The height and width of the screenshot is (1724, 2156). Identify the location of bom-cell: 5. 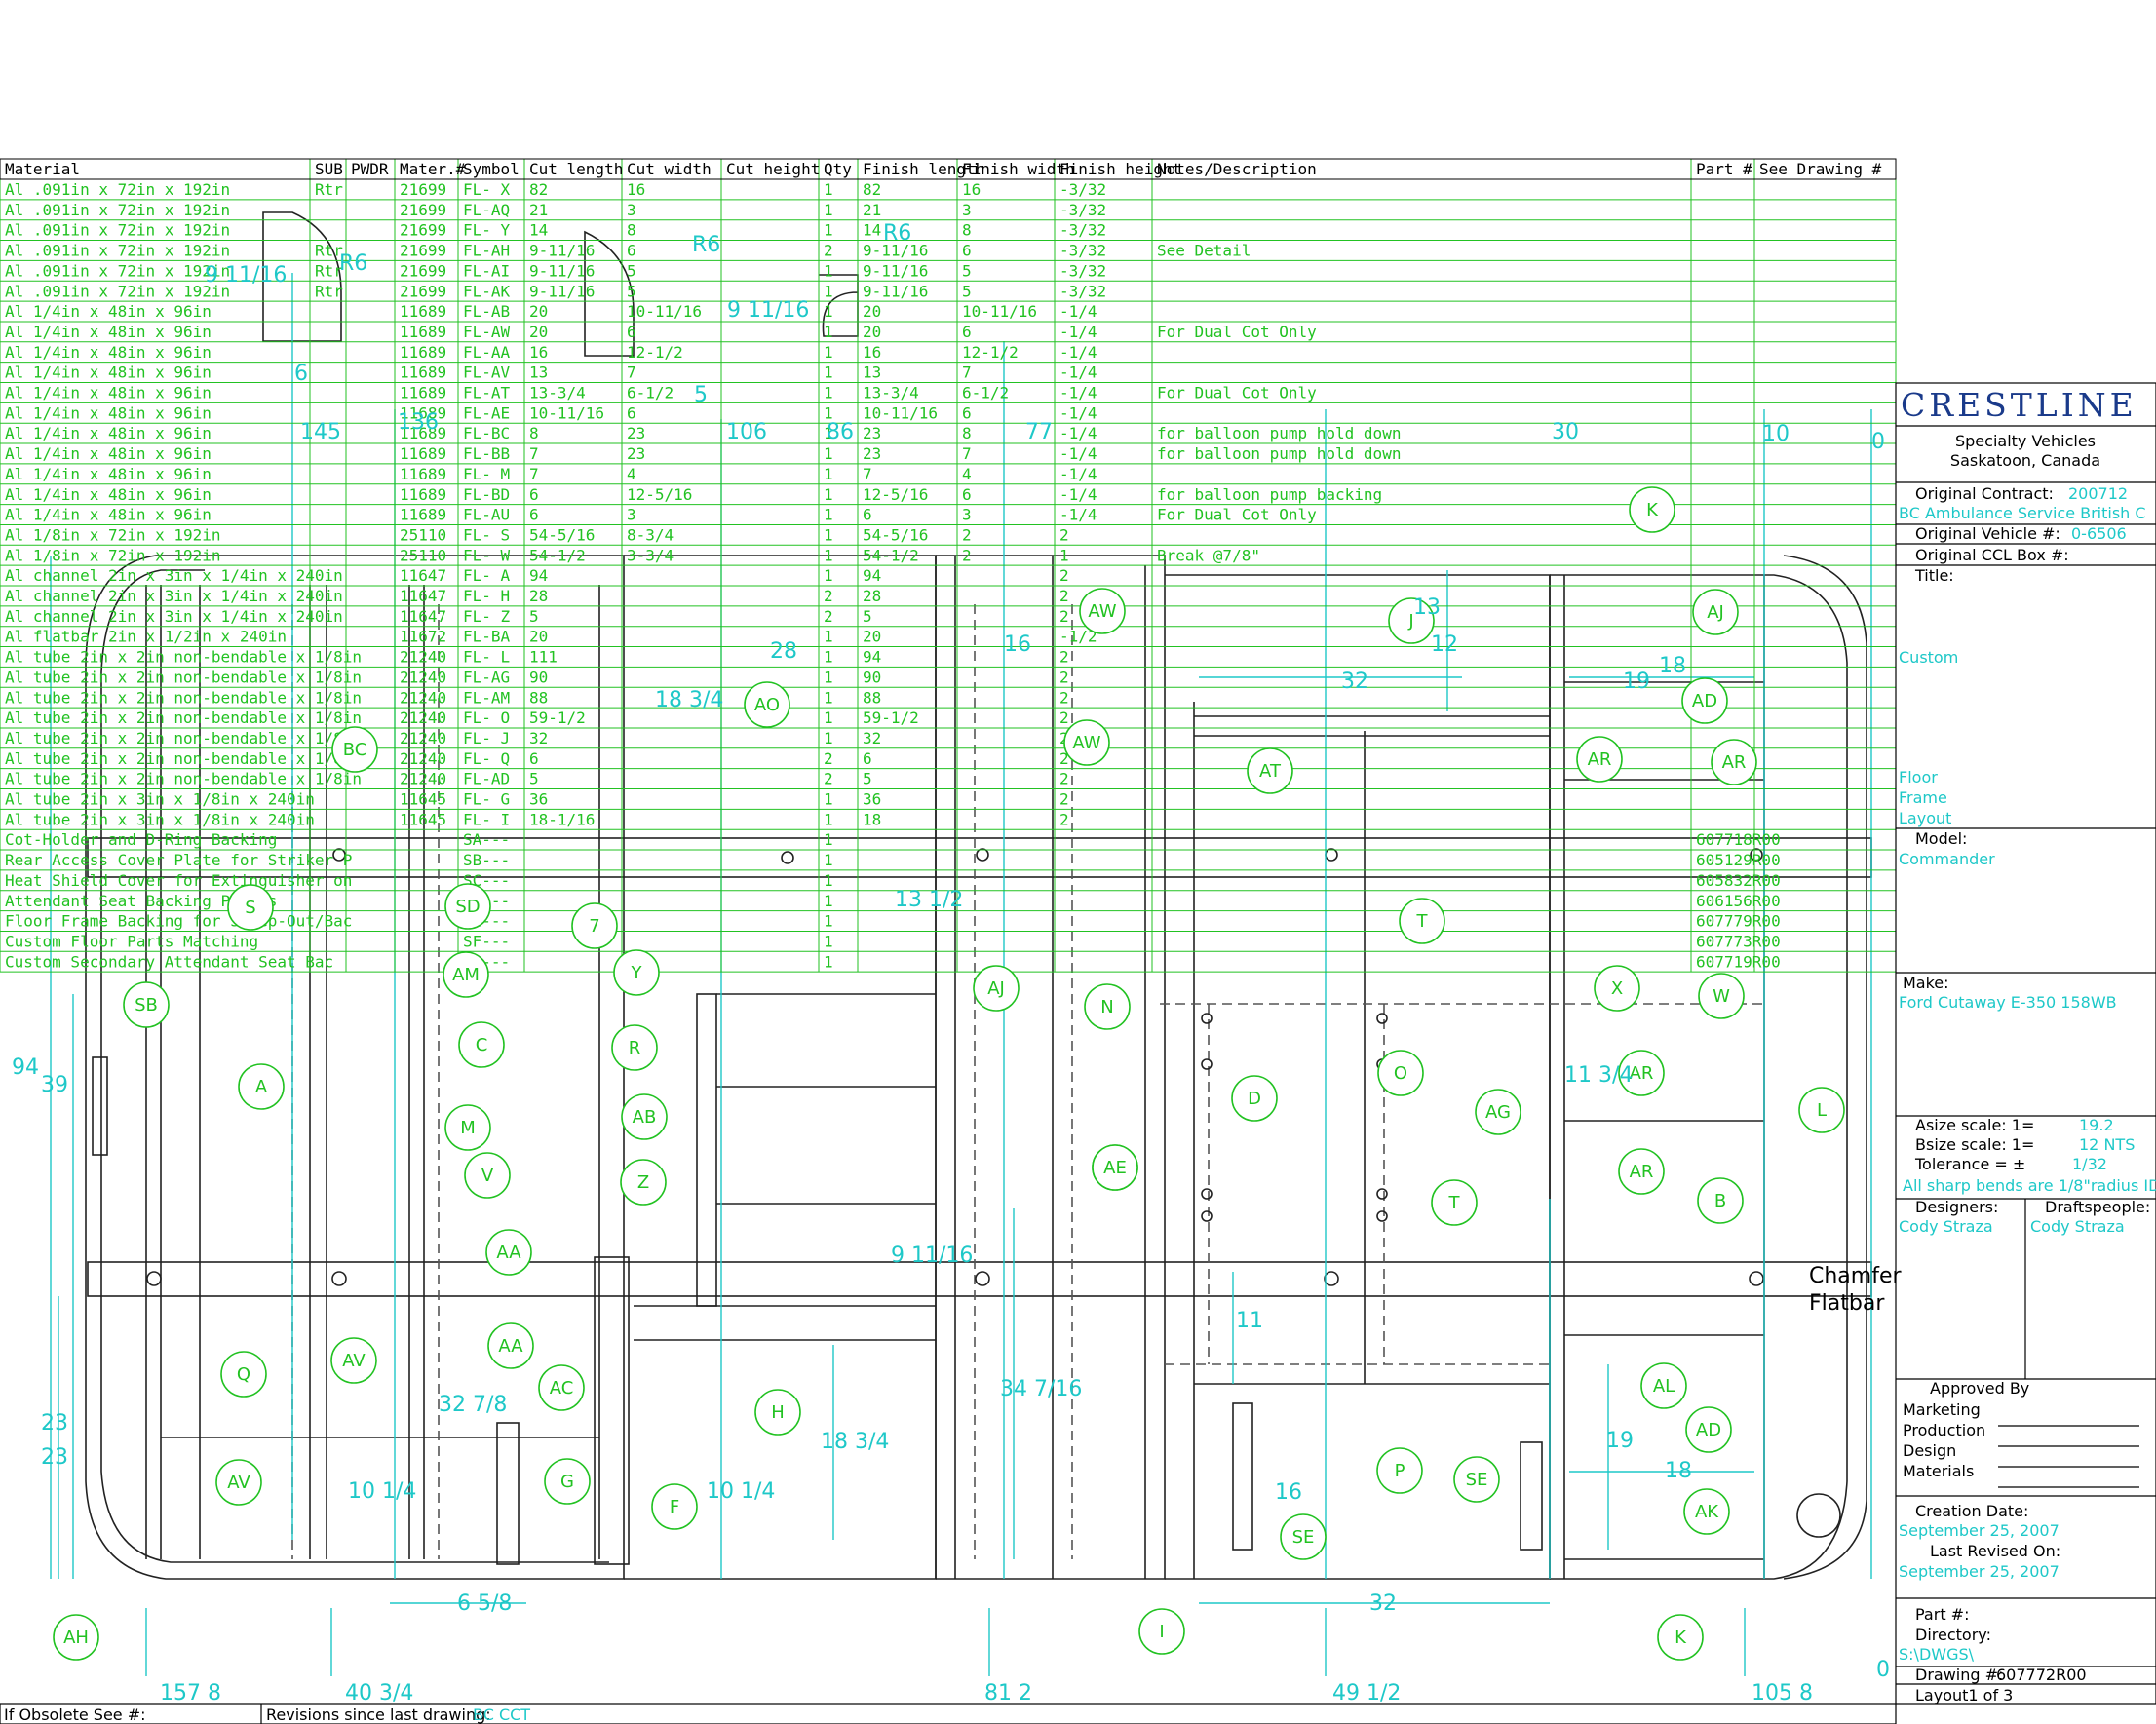
(867, 779).